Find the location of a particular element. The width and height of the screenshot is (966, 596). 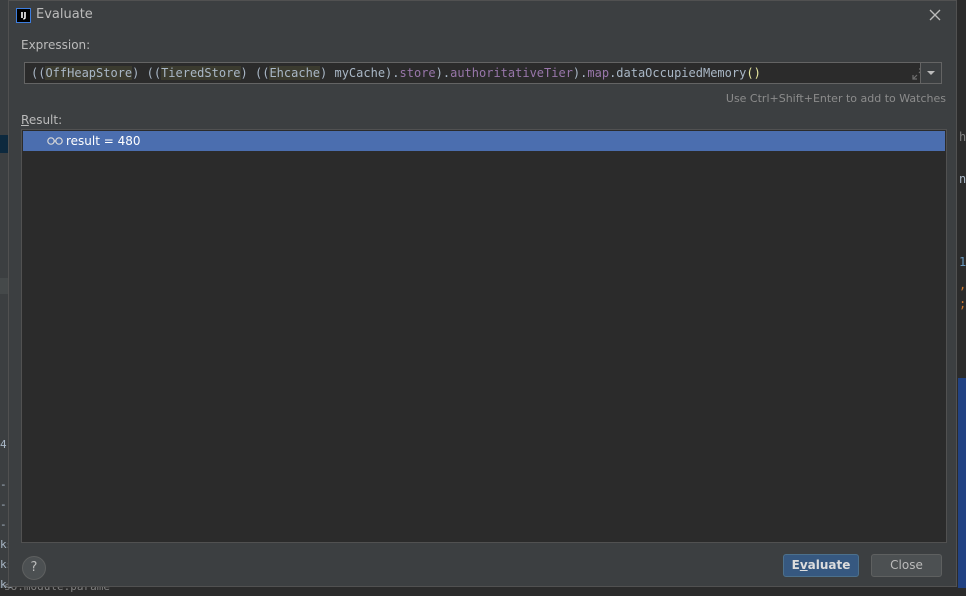

history-dropdown-button is located at coordinates (931, 73).